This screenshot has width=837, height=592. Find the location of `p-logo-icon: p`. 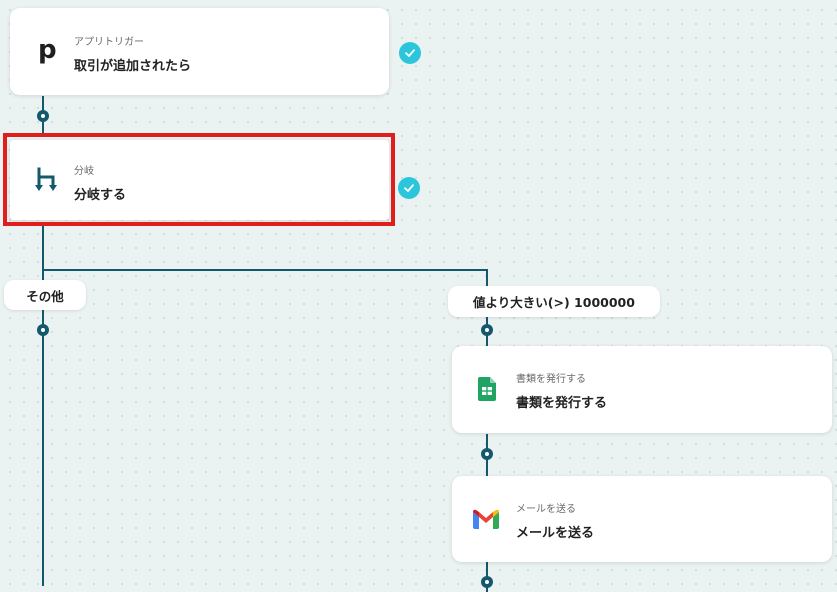

p-logo-icon: p is located at coordinates (47, 51).